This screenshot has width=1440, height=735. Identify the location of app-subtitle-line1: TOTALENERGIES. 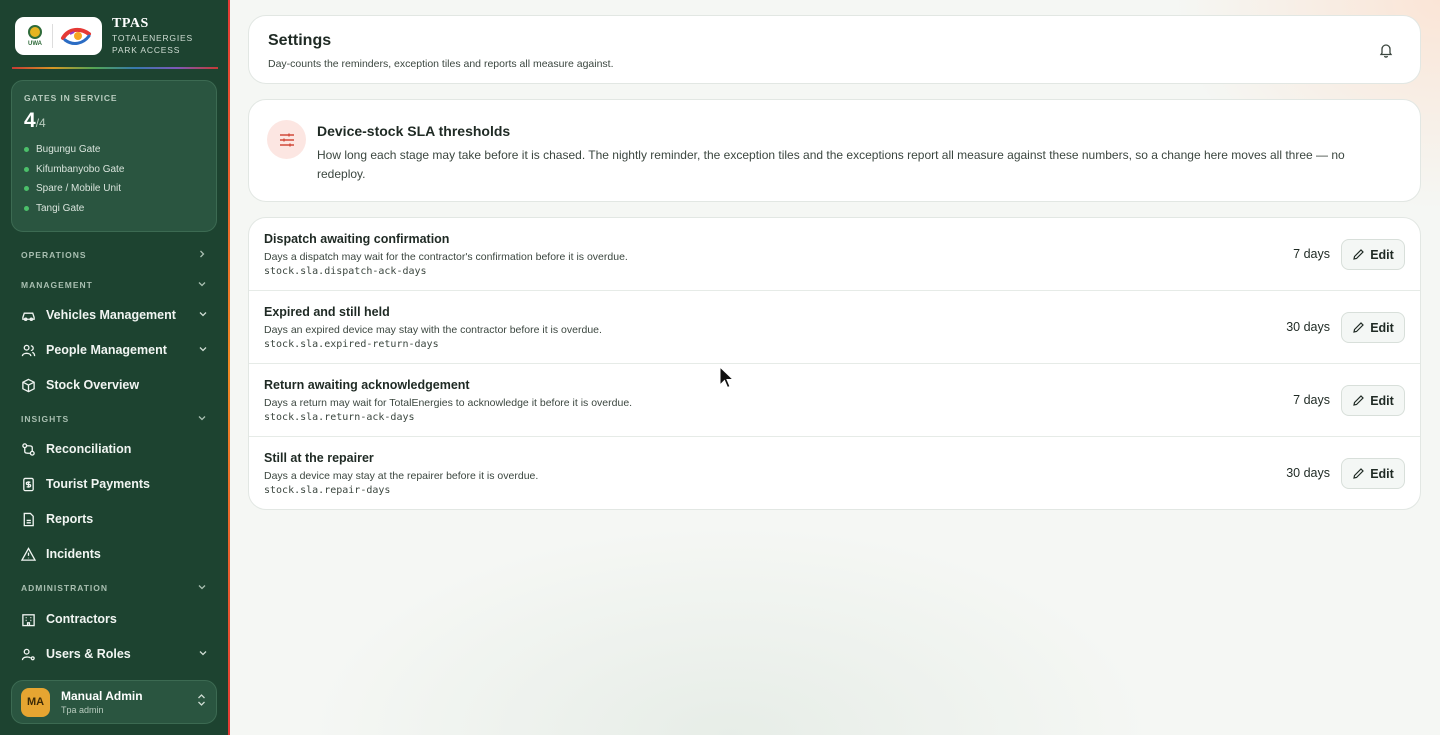
(152, 38).